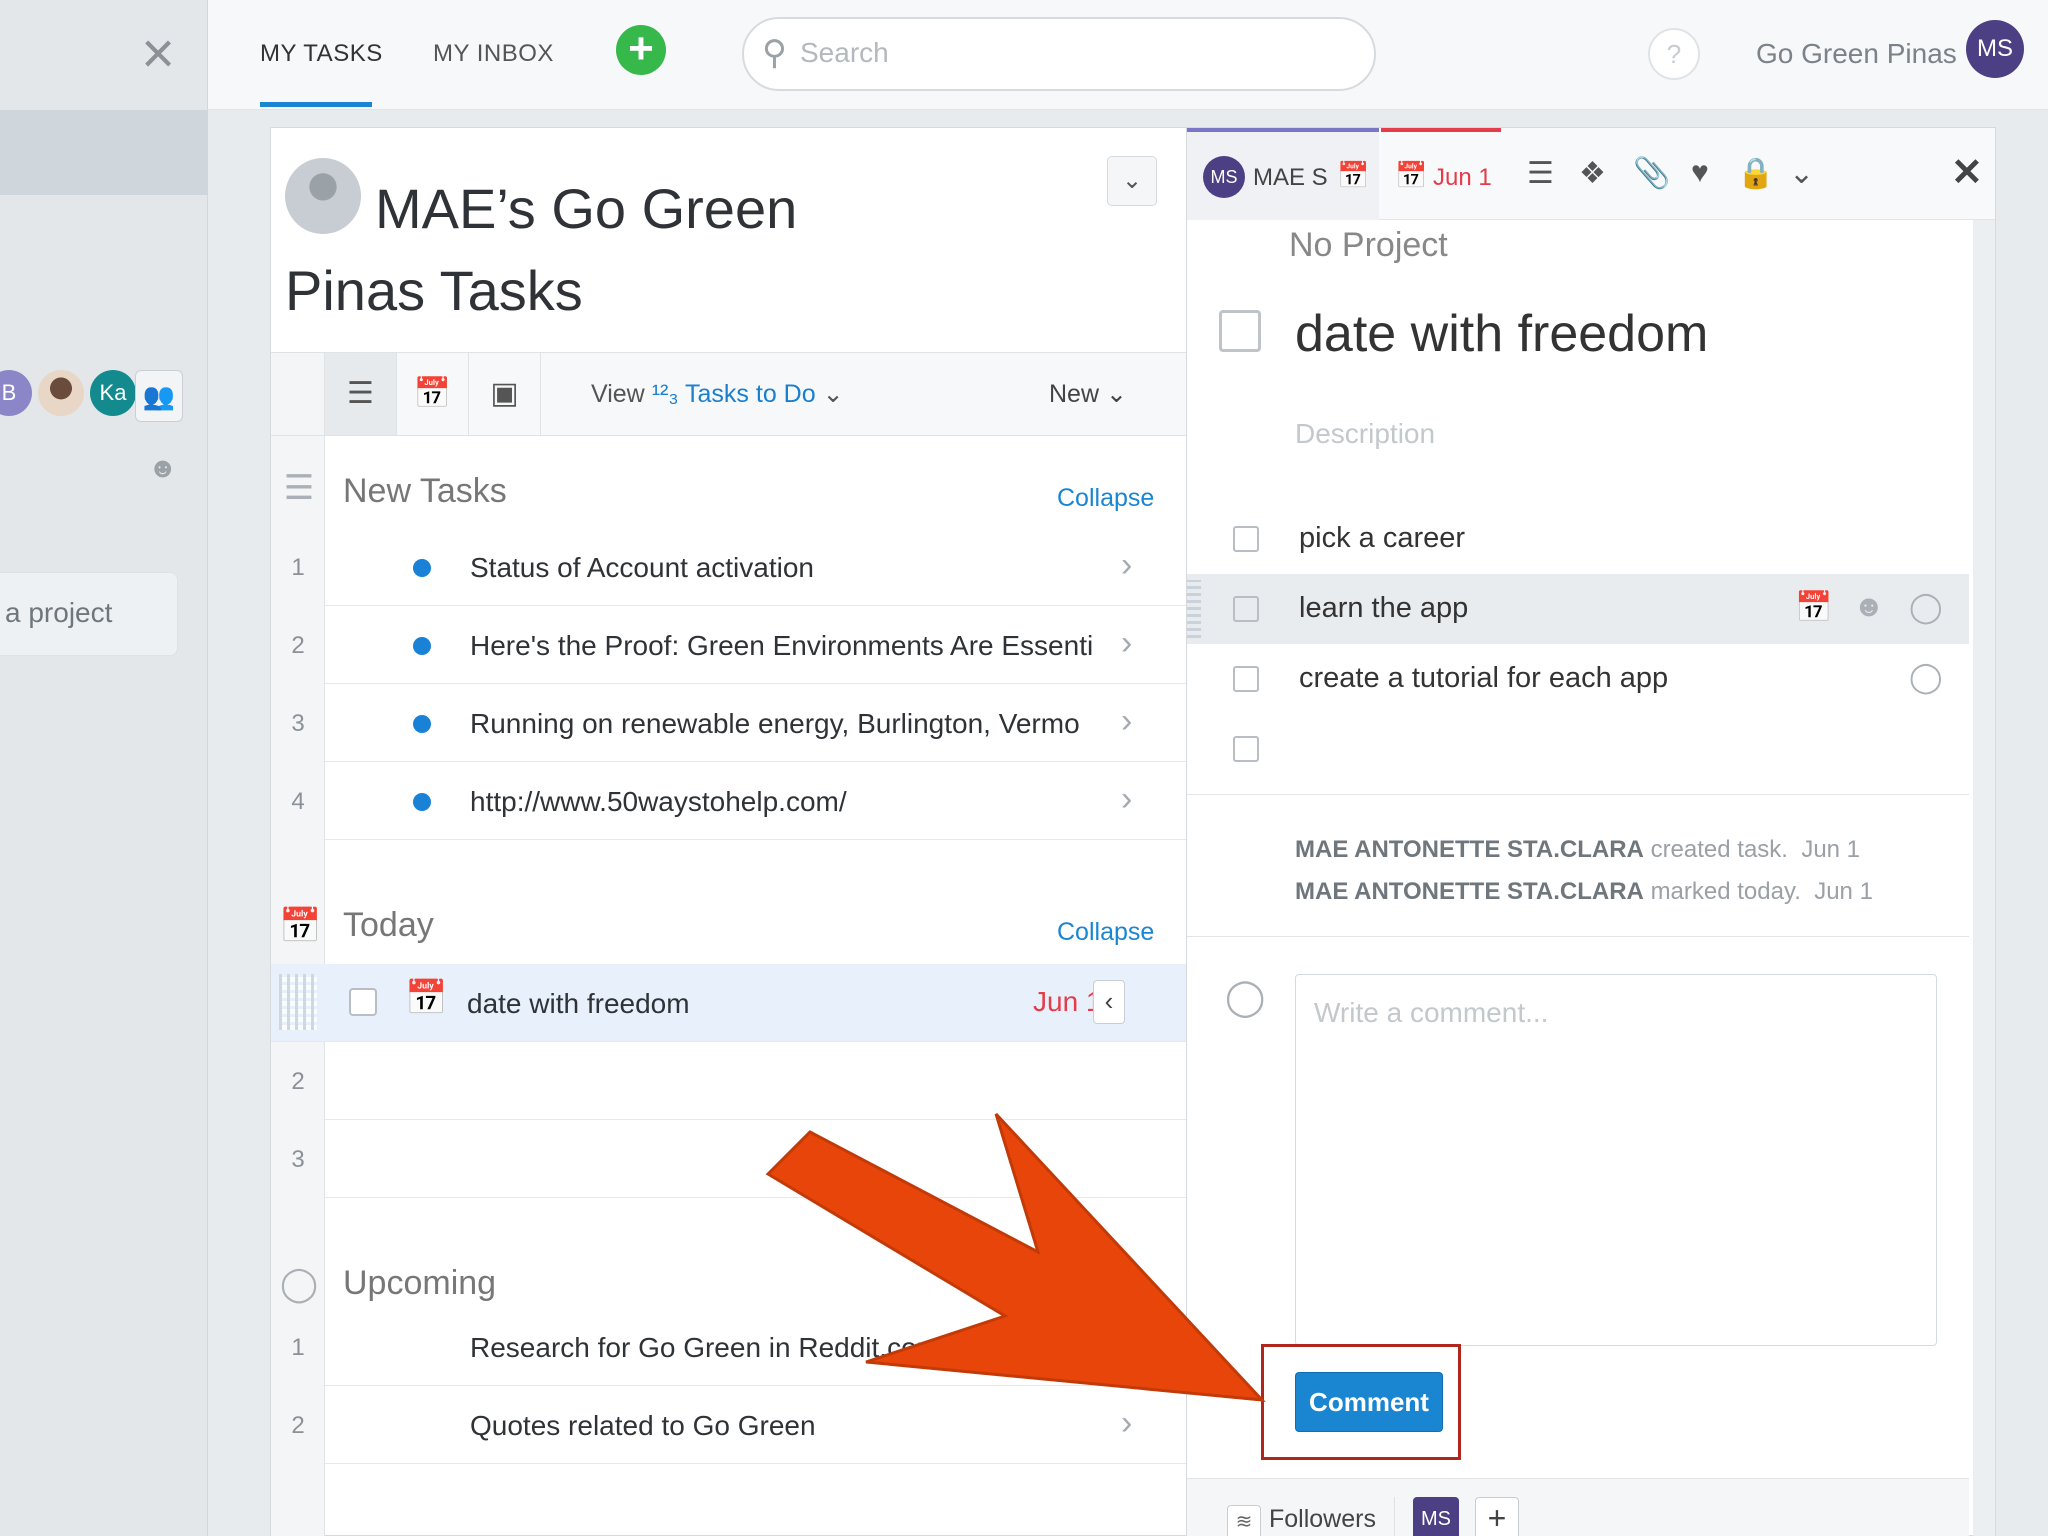  Describe the element at coordinates (89, 614) in the screenshot. I see `add-project-button: a project` at that location.